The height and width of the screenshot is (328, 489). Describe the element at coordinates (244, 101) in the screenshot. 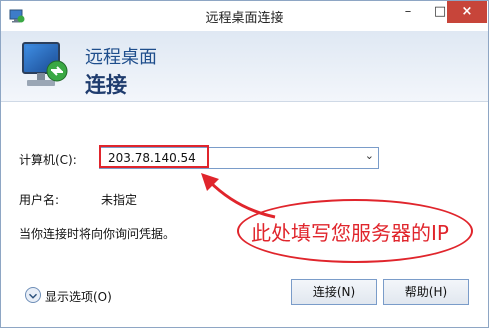

I see `header-divider` at that location.